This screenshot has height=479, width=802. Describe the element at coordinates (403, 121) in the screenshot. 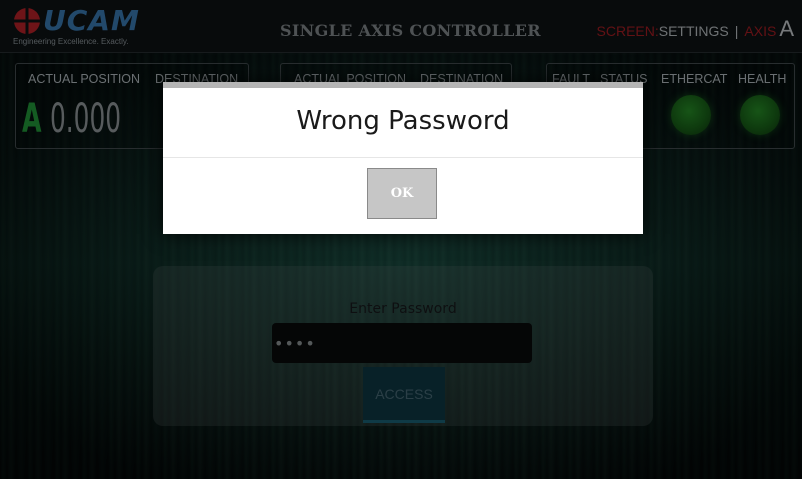

I see `dialog-title: Wrong Password` at that location.